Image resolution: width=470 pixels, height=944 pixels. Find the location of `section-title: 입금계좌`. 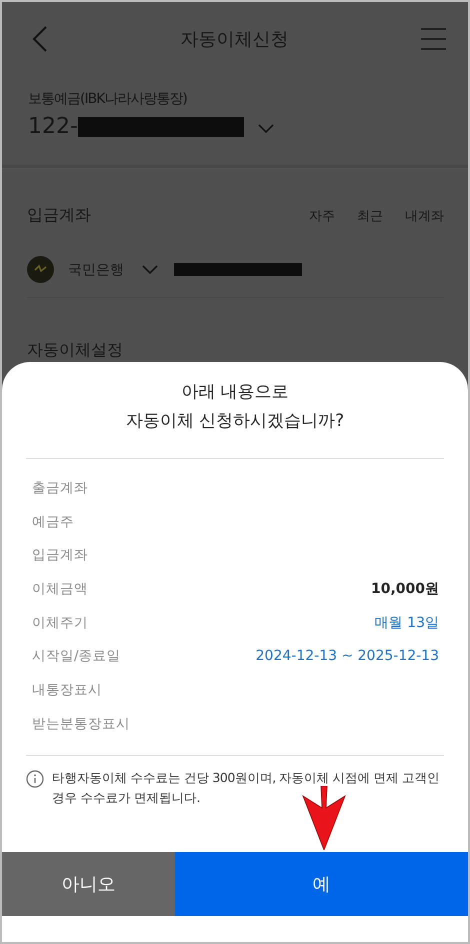

section-title: 입금계좌 is located at coordinates (59, 215).